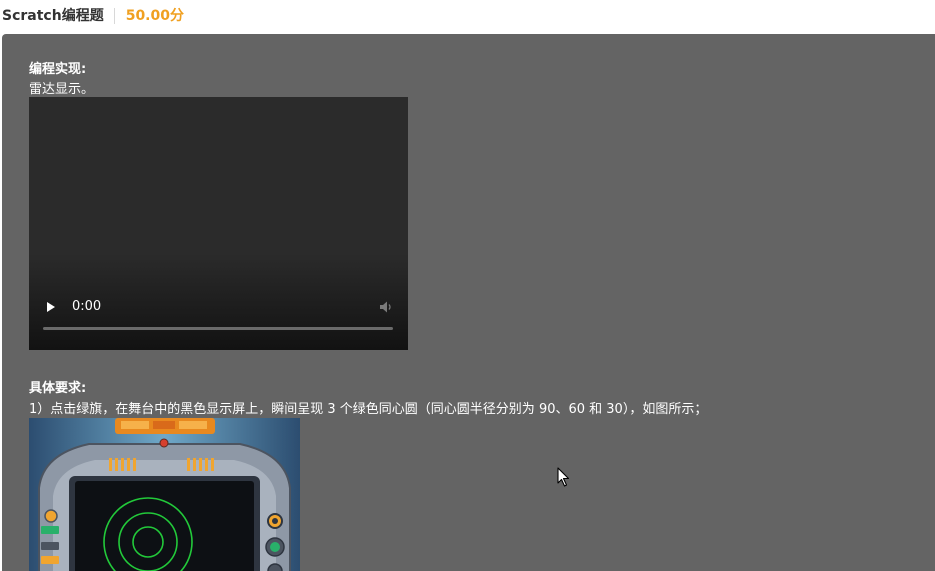 The image size is (935, 571). Describe the element at coordinates (386, 307) in the screenshot. I see `volume-icon` at that location.